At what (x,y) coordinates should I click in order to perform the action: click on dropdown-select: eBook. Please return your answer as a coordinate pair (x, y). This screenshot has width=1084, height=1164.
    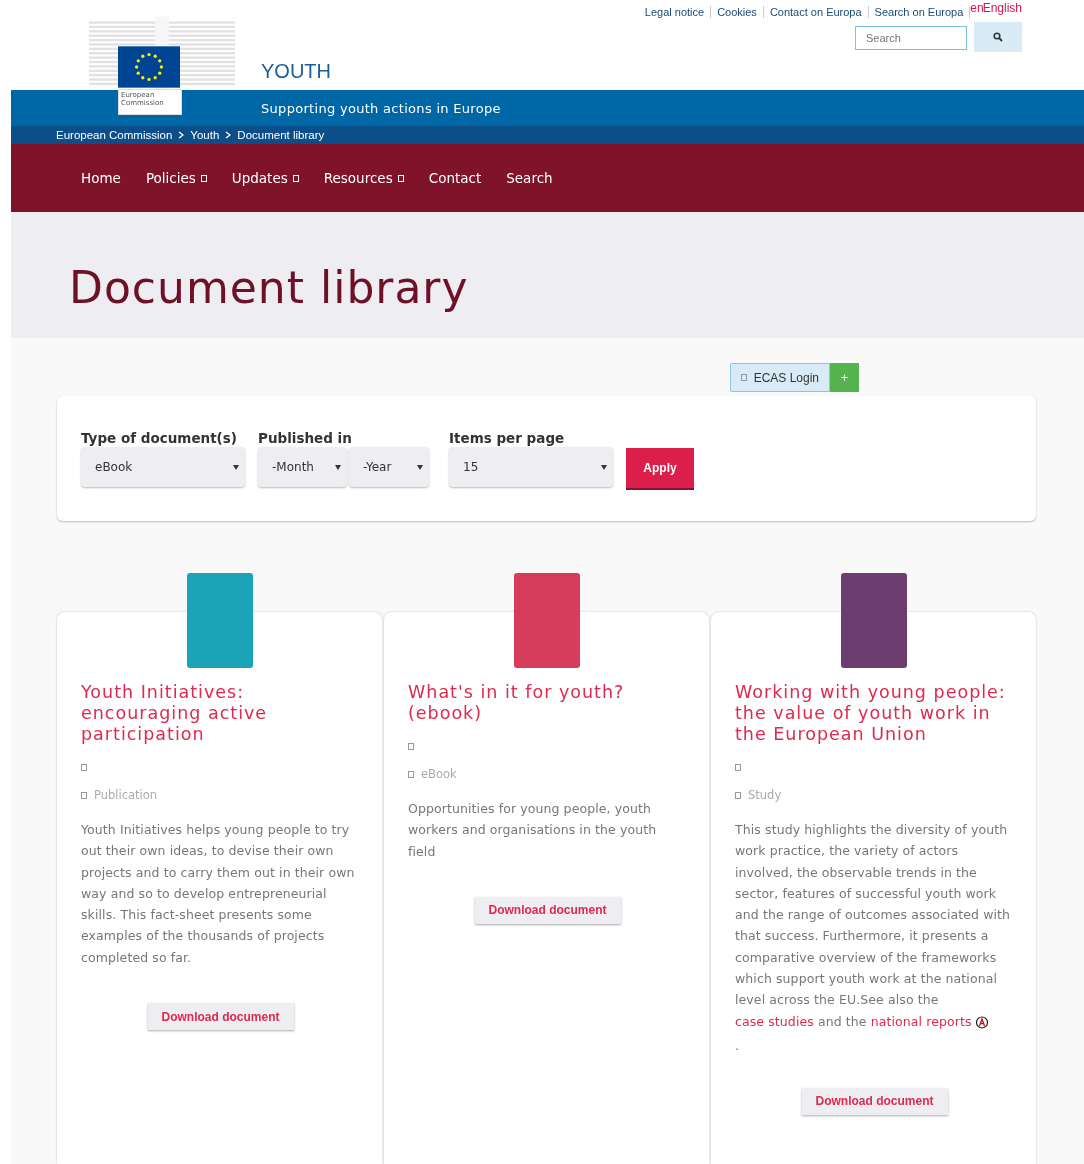
    Looking at the image, I should click on (163, 467).